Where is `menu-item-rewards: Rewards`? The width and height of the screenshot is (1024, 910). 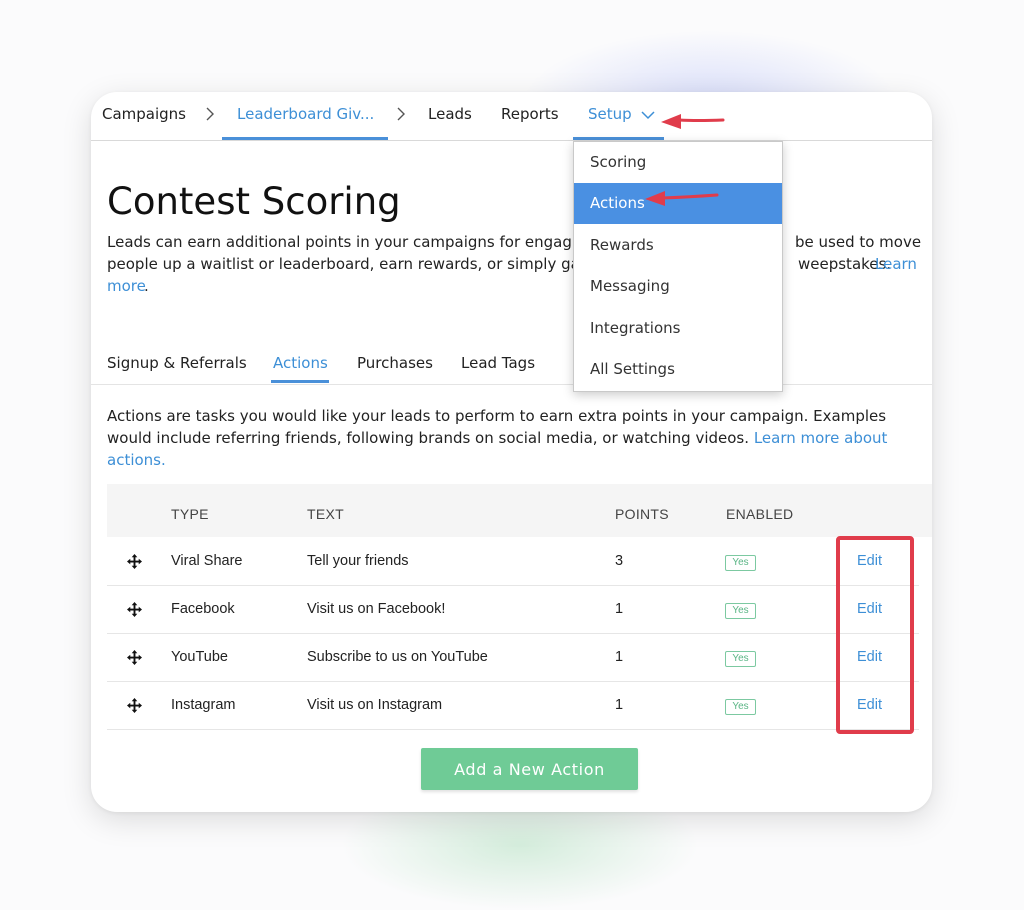 menu-item-rewards: Rewards is located at coordinates (678, 245).